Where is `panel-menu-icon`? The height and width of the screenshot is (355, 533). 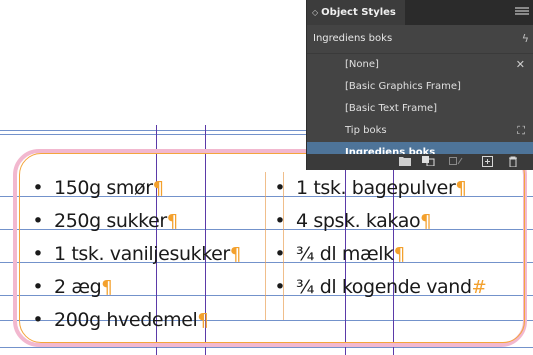 panel-menu-icon is located at coordinates (522, 11).